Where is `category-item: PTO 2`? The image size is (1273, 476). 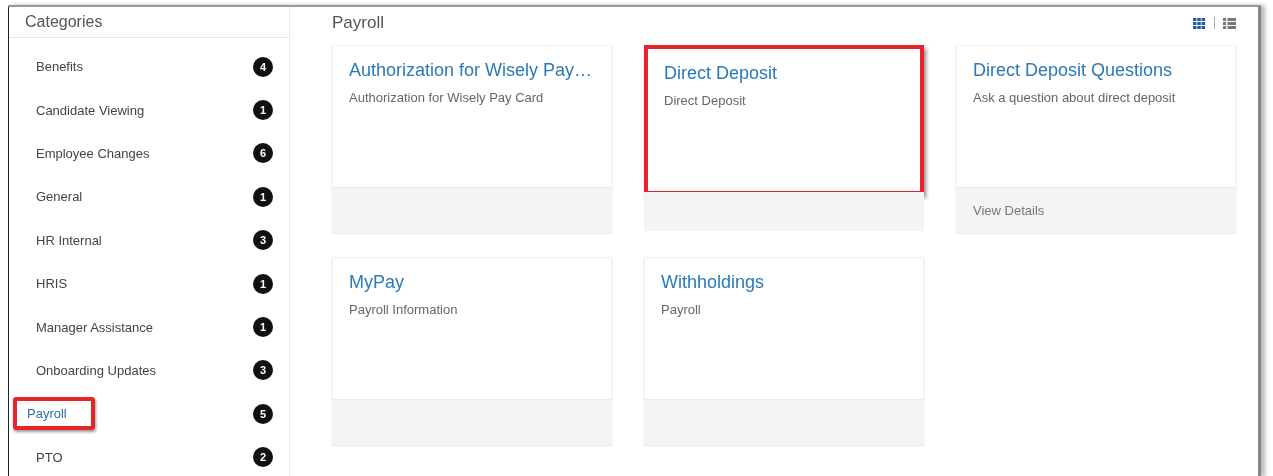
category-item: PTO 2 is located at coordinates (149, 455).